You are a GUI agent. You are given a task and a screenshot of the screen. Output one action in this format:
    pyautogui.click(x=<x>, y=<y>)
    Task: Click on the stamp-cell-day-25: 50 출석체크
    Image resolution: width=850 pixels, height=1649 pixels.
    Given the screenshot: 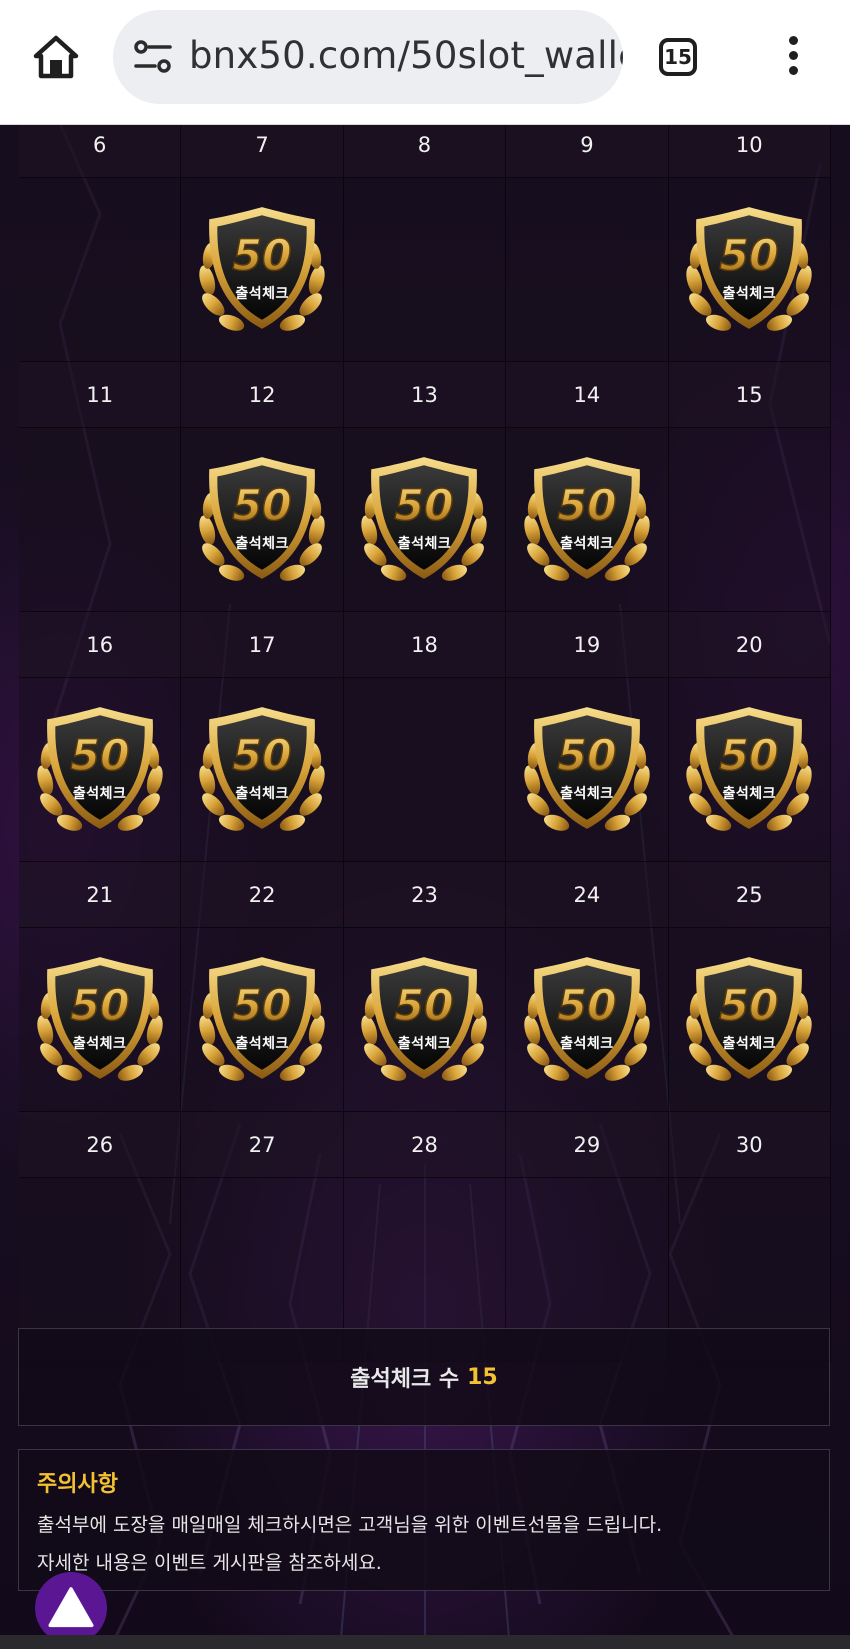 What is the action you would take?
    pyautogui.click(x=749, y=1020)
    